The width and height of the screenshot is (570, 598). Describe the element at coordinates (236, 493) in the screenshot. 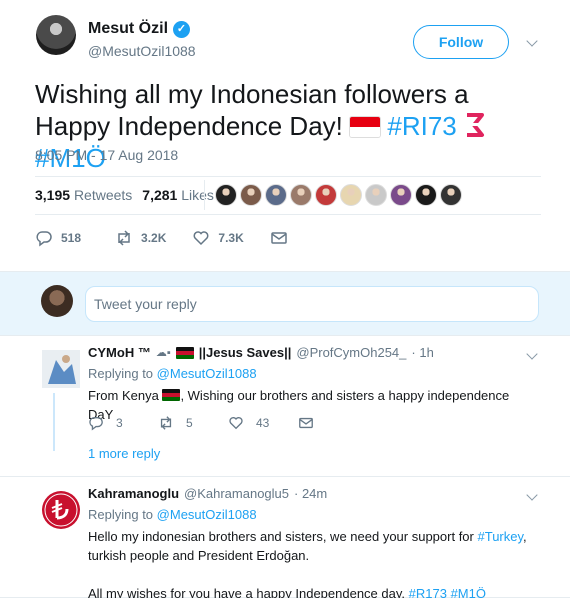

I see `reply-author-handle: @Kahramanoglu5` at that location.